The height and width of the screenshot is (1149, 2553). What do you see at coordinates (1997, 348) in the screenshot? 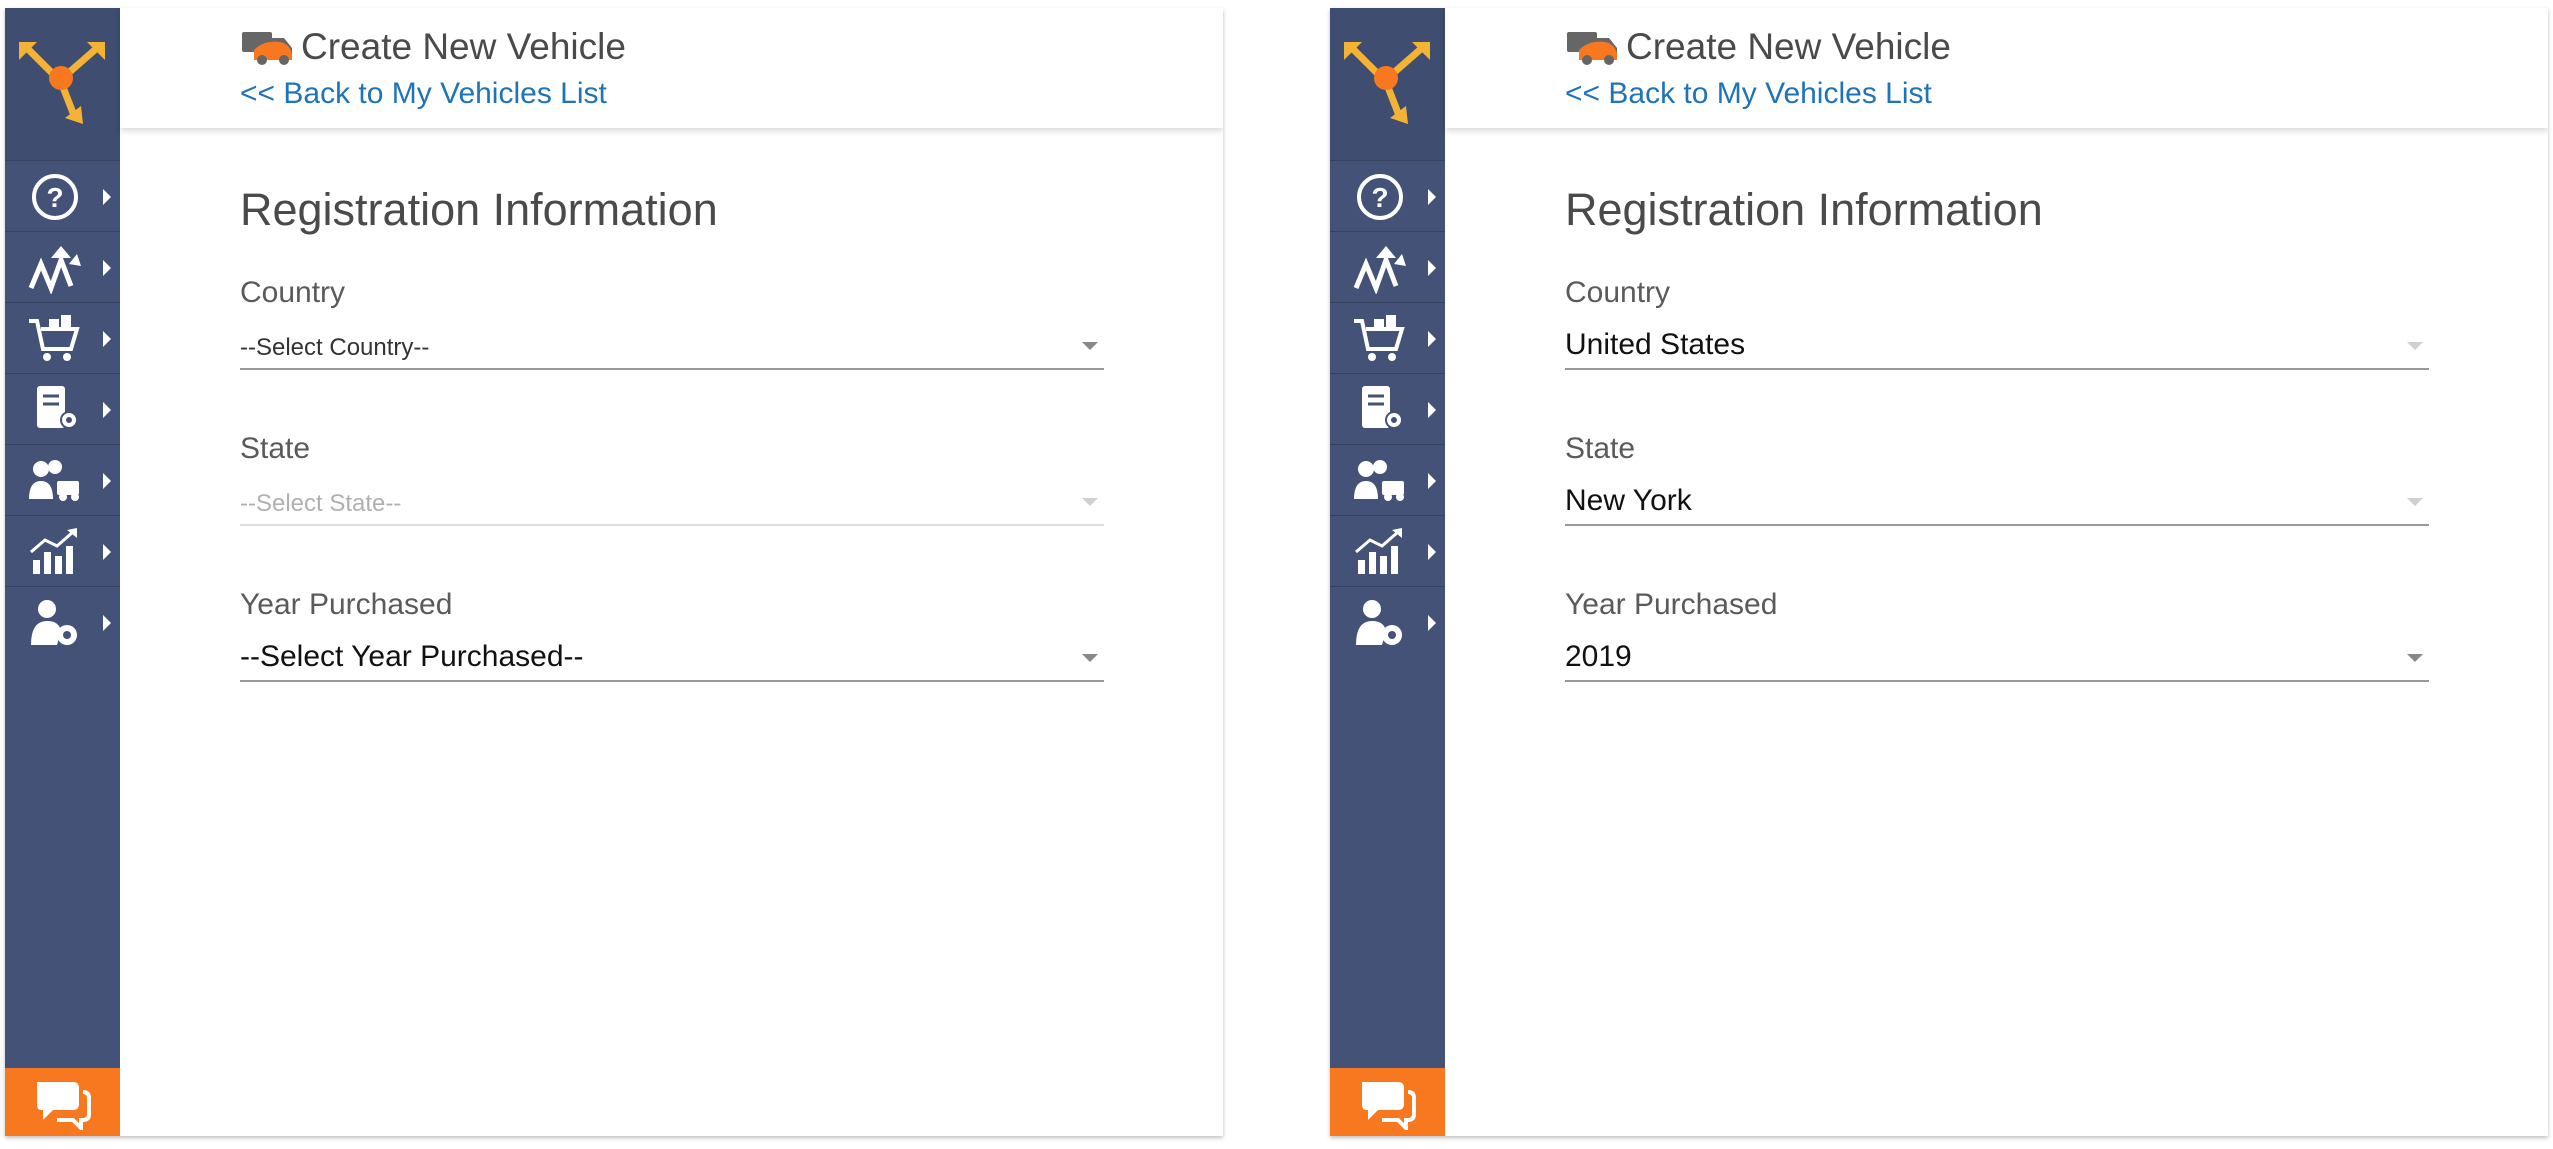
I see `country-select: United States` at bounding box center [1997, 348].